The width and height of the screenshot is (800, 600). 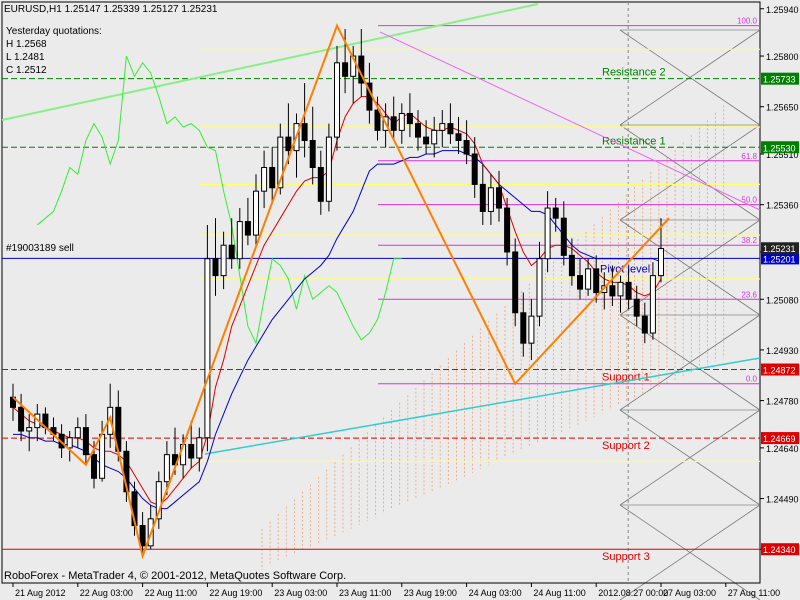 I want to click on fib-level-label: 61.8, so click(x=749, y=156).